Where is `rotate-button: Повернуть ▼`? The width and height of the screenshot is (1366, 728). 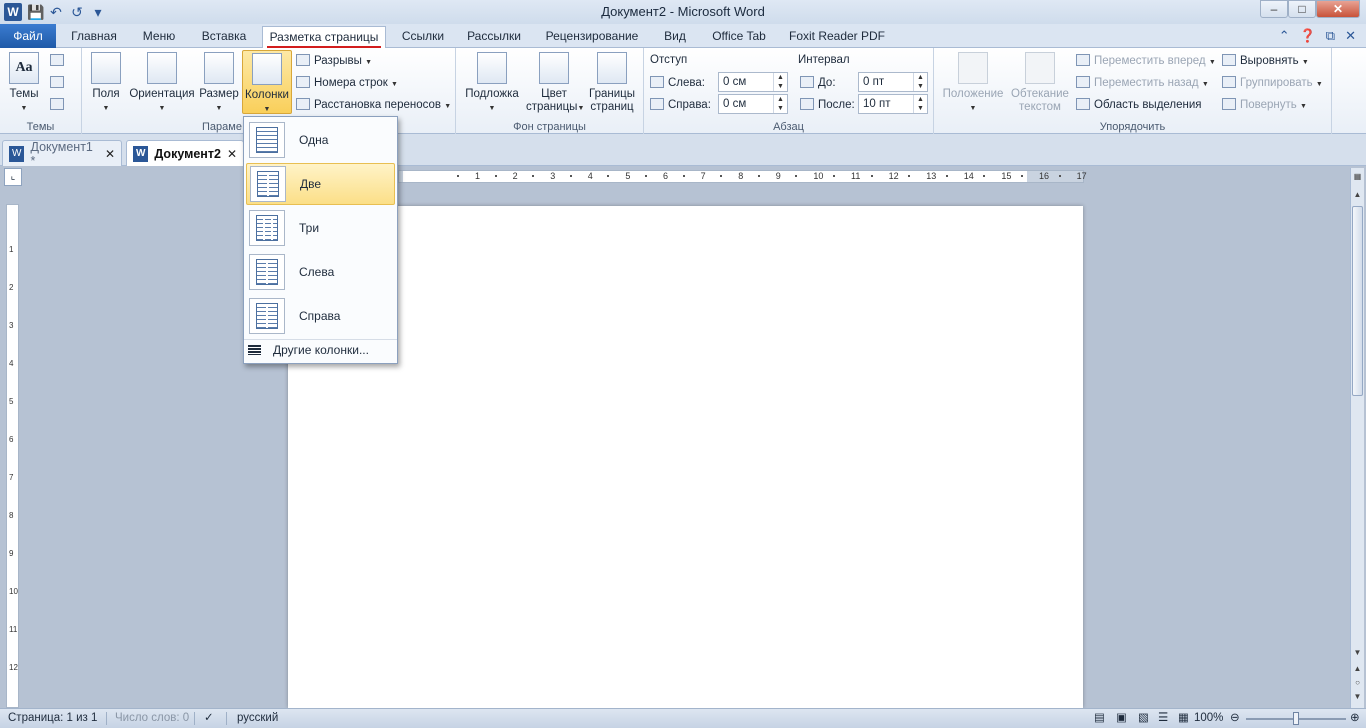
rotate-button: Повернуть ▼ is located at coordinates (1264, 104).